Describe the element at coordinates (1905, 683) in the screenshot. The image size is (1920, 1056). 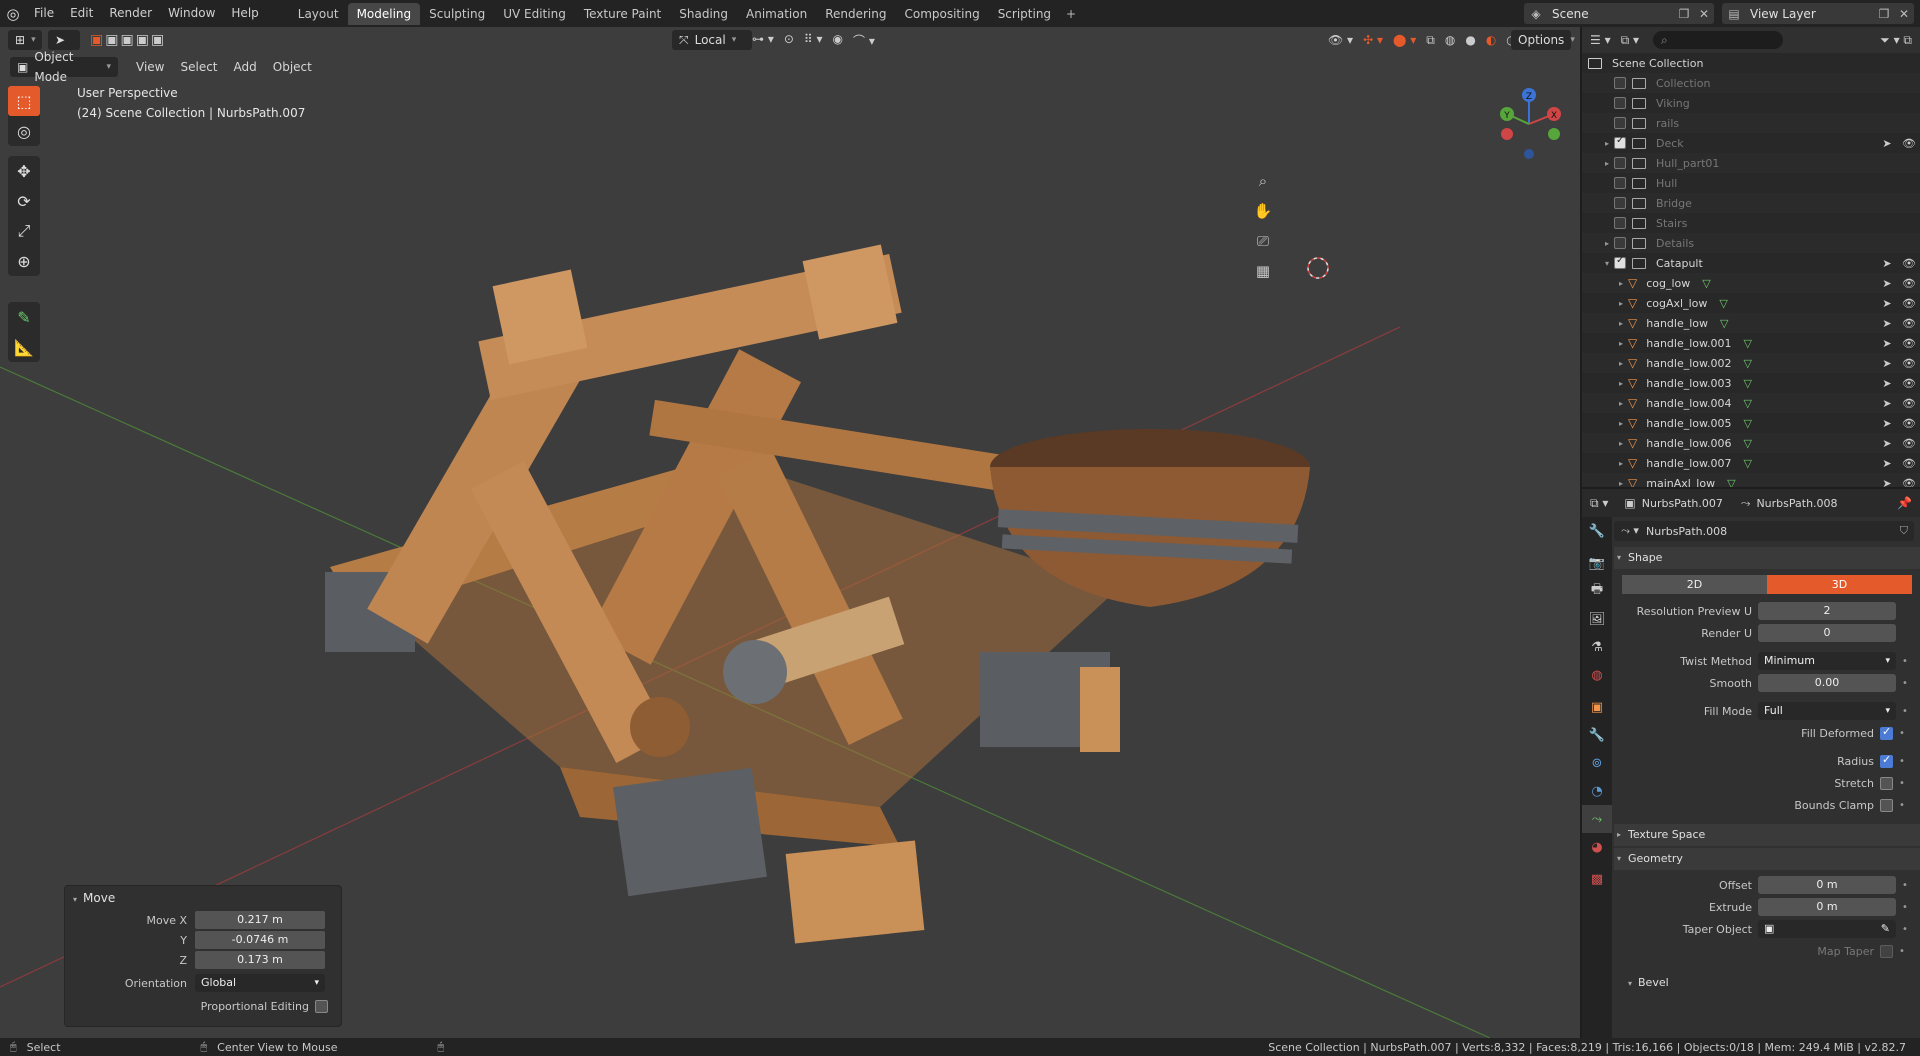
I see `smooth-keyframe-icon: •` at that location.